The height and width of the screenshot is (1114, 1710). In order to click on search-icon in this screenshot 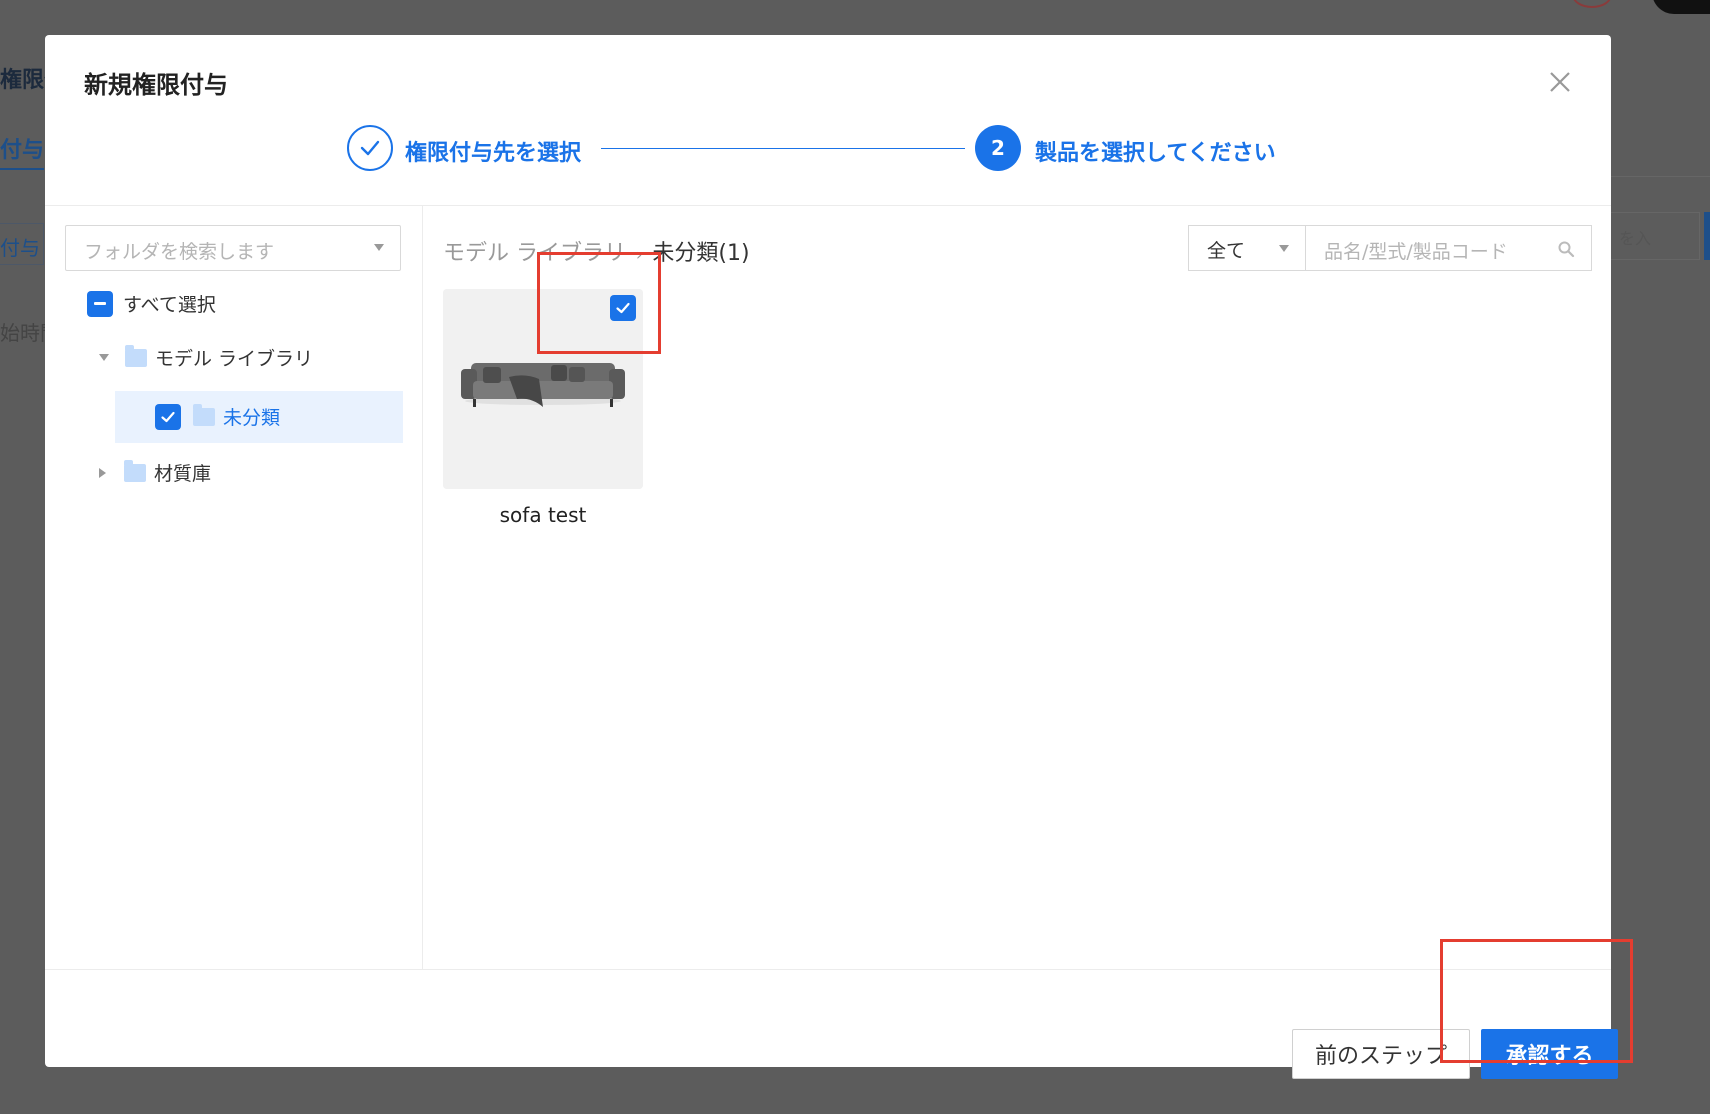, I will do `click(1566, 249)`.